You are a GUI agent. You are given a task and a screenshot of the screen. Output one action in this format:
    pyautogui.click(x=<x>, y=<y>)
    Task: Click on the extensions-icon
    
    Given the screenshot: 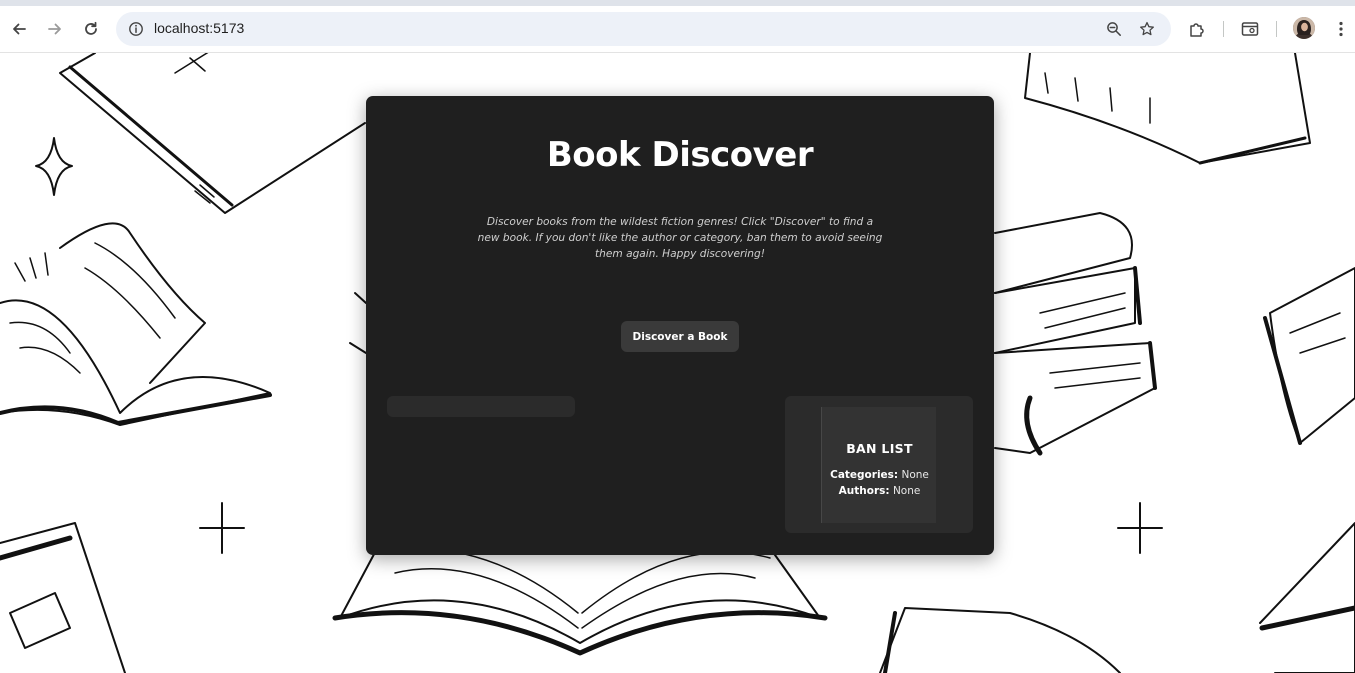 What is the action you would take?
    pyautogui.click(x=1197, y=30)
    